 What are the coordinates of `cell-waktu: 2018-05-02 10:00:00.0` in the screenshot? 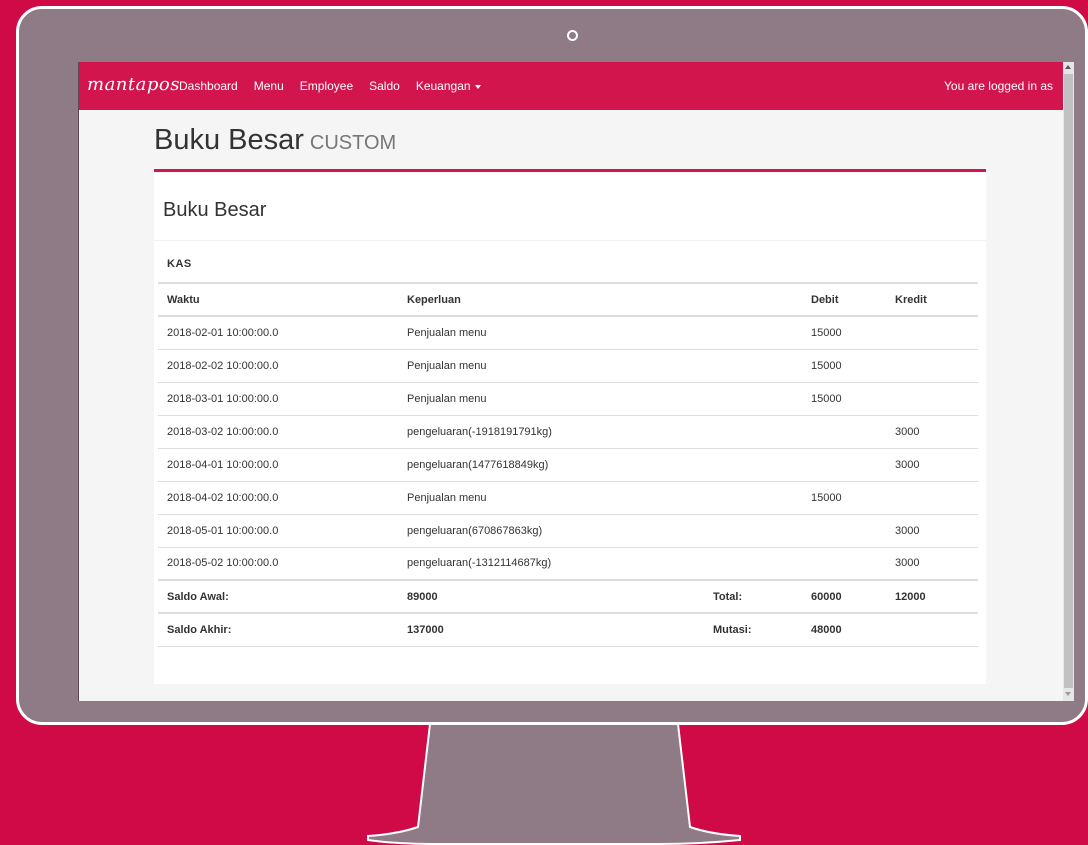 It's located at (278, 563).